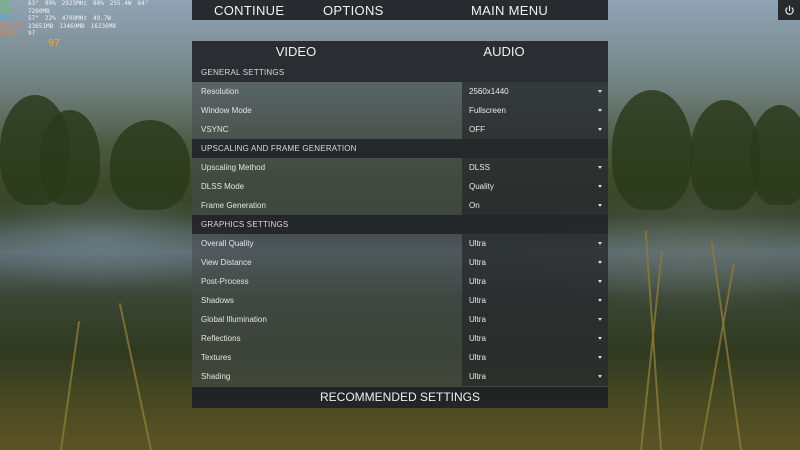 The height and width of the screenshot is (450, 800). Describe the element at coordinates (100, 12) in the screenshot. I see `hud-row: VRAM 7260MB` at that location.